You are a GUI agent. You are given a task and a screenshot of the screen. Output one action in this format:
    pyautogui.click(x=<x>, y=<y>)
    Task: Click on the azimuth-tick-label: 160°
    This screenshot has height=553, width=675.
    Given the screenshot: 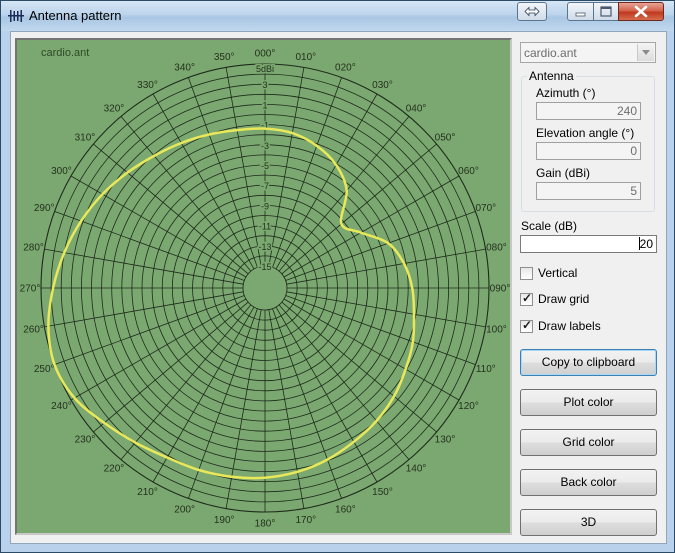 What is the action you would take?
    pyautogui.click(x=345, y=509)
    